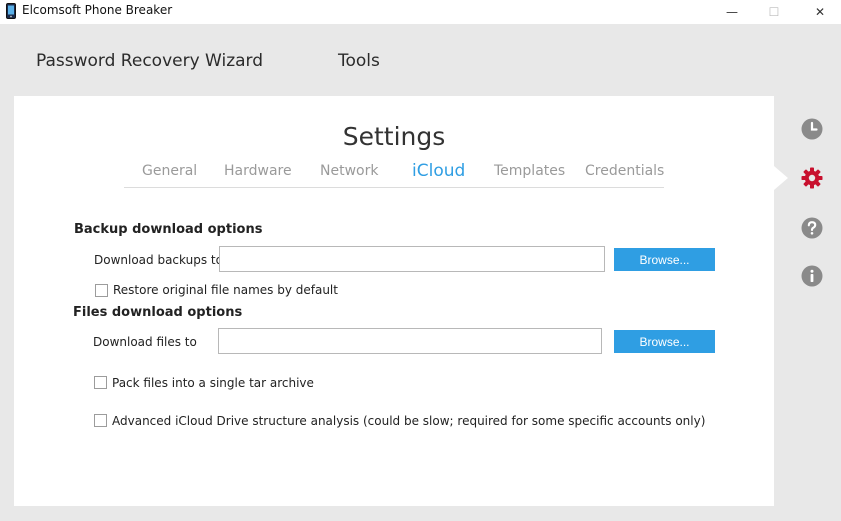  Describe the element at coordinates (420, 12) in the screenshot. I see `title-bar: Elcomsoft Phone Breaker — ☐ ✕` at that location.